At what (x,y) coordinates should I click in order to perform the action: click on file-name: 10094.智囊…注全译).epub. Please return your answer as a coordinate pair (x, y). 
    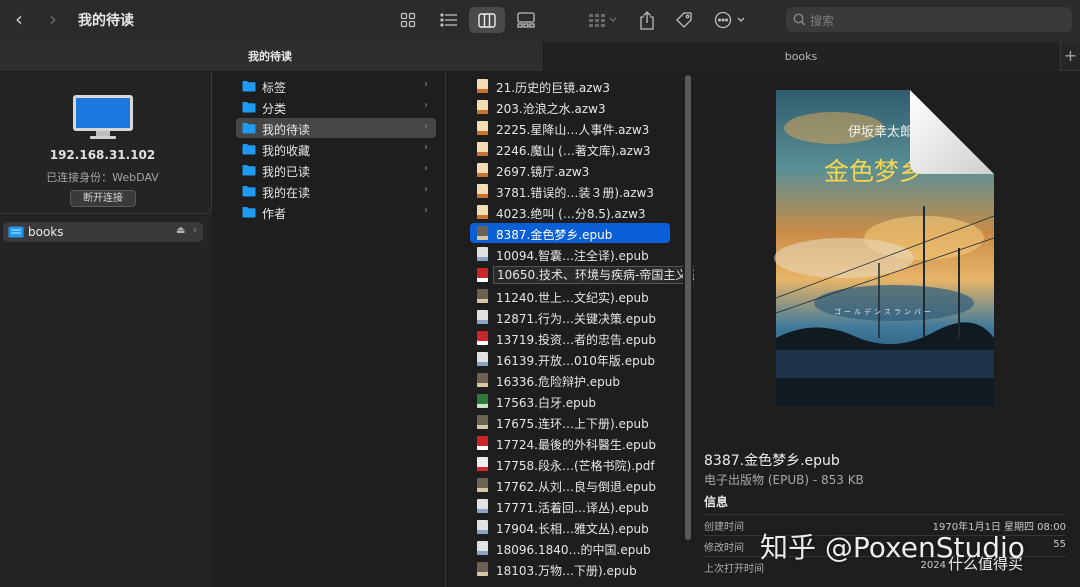
    Looking at the image, I should click on (572, 256).